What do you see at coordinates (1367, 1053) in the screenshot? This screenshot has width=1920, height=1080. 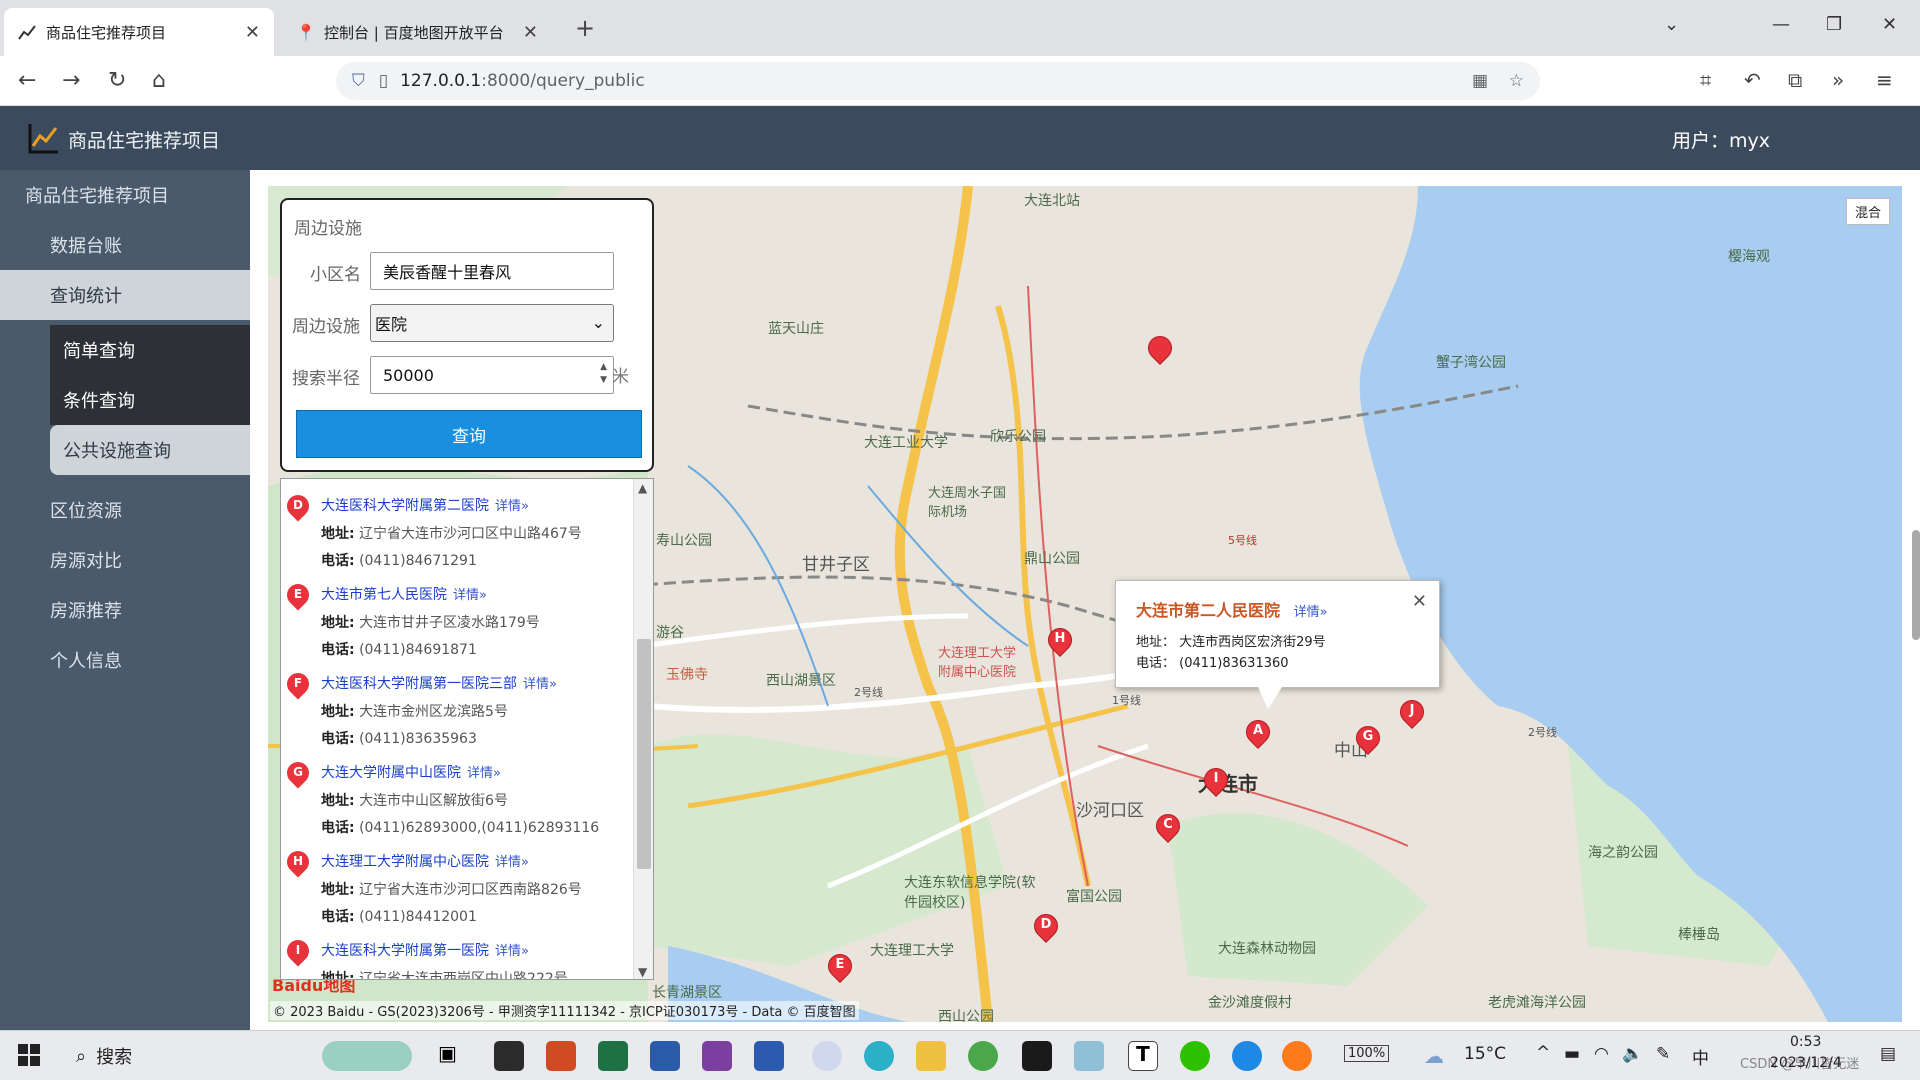 I see `battery-indicator: 100%` at bounding box center [1367, 1053].